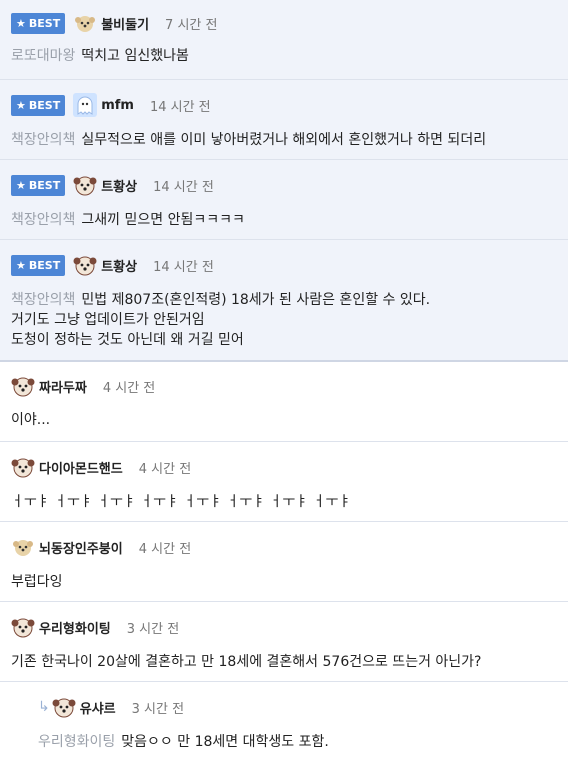 This screenshot has height=762, width=568. I want to click on reply-arrow-icon: ↳, so click(44, 707).